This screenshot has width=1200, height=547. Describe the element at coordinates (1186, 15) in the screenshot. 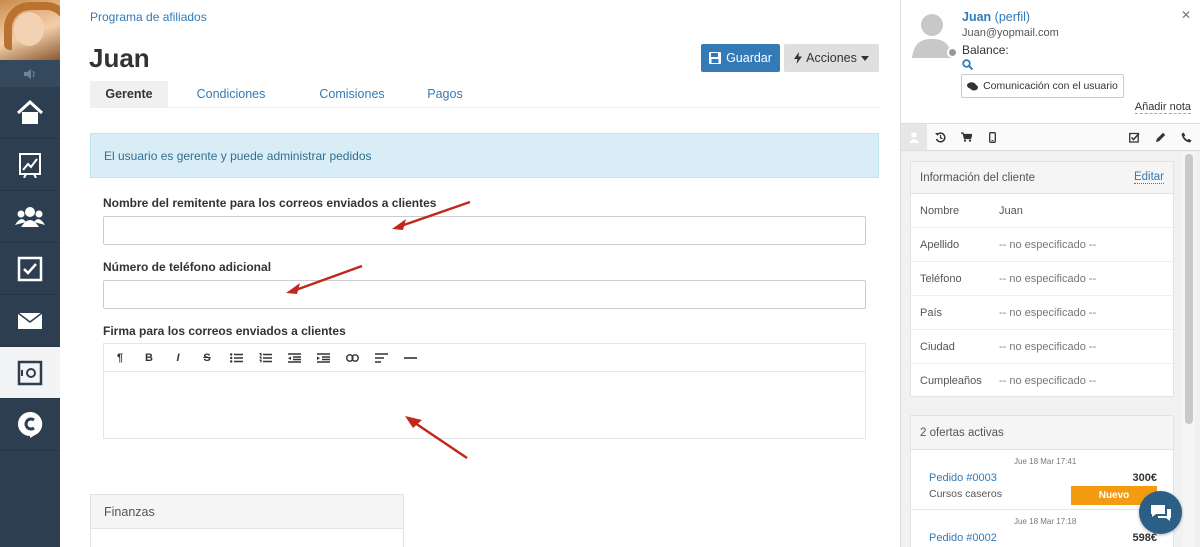

I see `close-icon: ✕` at that location.